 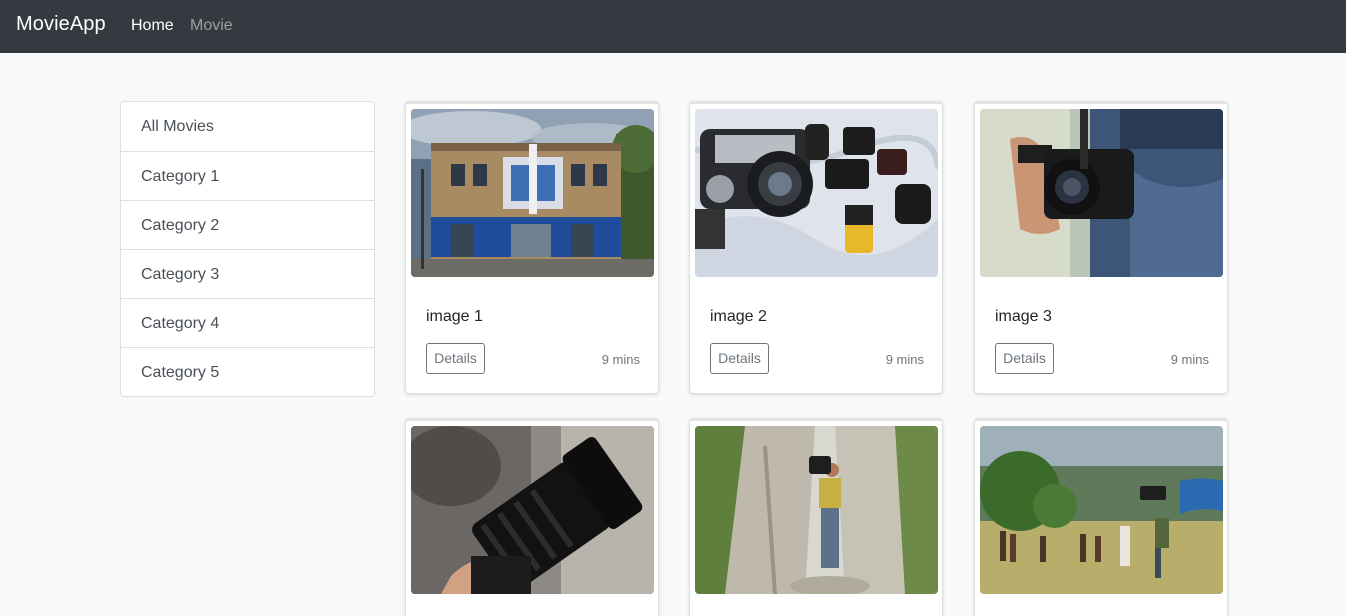 What do you see at coordinates (1101, 510) in the screenshot?
I see `movie-thumbnail-film-crew` at bounding box center [1101, 510].